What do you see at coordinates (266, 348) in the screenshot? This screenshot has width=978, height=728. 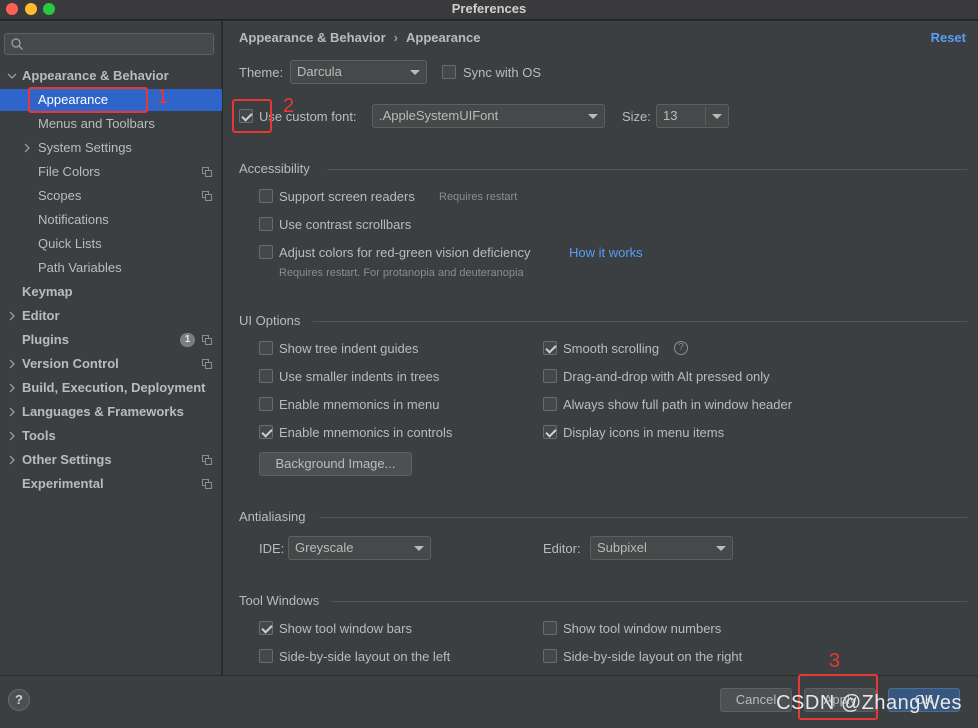 I see `tree-indent-guides-checkbox` at bounding box center [266, 348].